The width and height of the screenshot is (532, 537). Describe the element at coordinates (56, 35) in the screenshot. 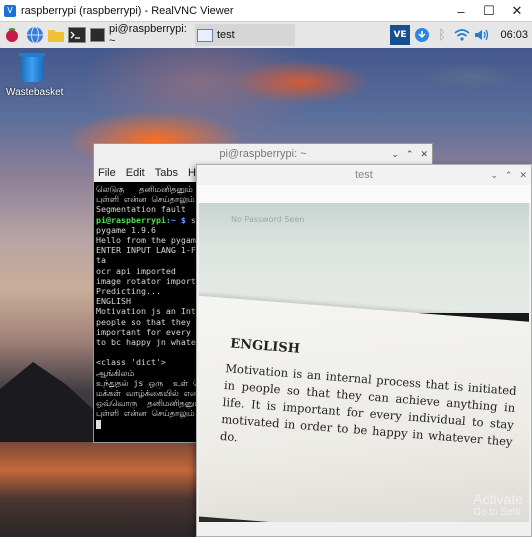

I see `file-manager-folder-icon` at that location.